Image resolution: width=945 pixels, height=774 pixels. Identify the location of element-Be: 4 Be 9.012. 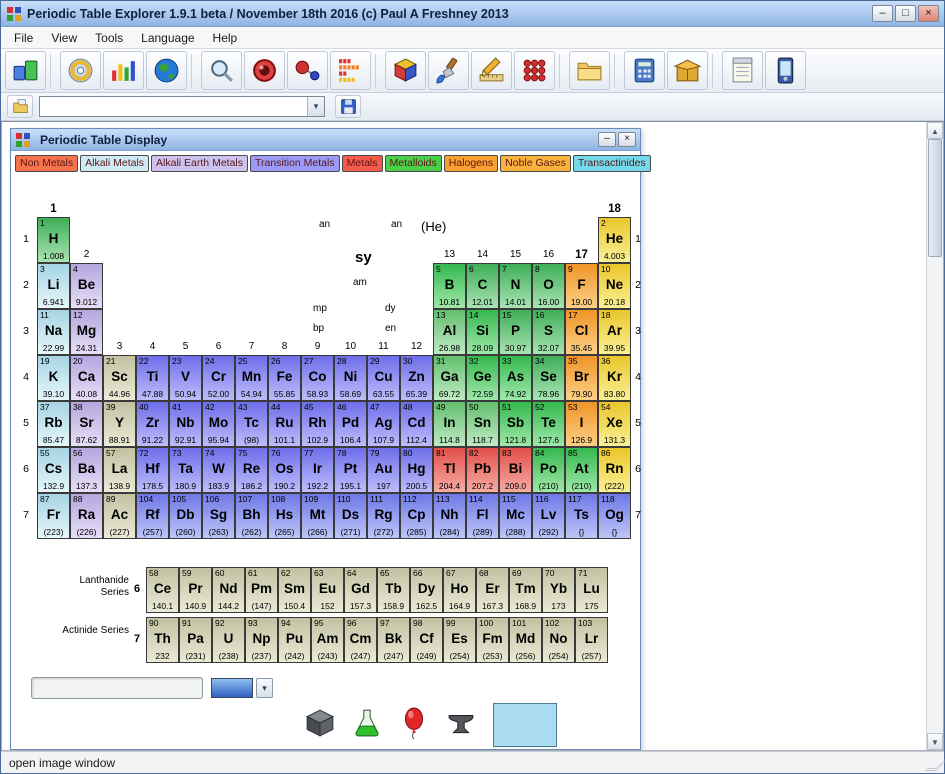
(86, 286).